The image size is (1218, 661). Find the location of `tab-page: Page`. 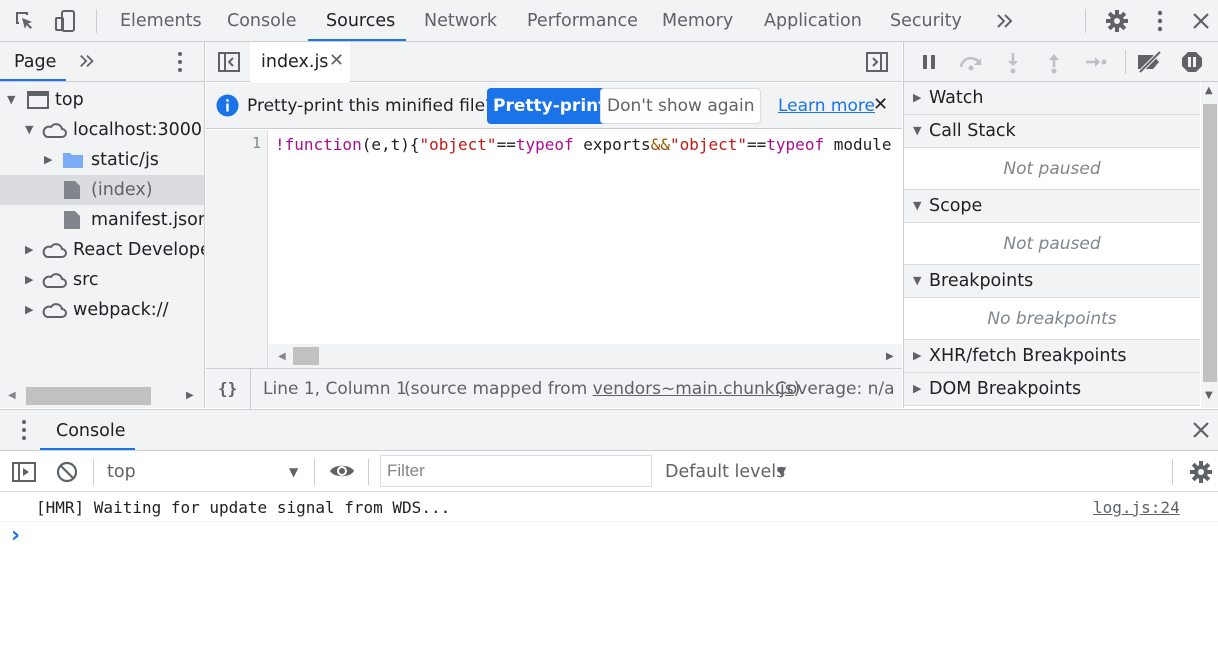

tab-page: Page is located at coordinates (35, 62).